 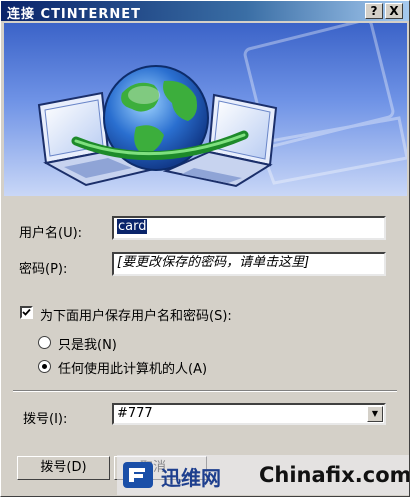 What do you see at coordinates (138, 475) in the screenshot?
I see `watermark-logo-icon` at bounding box center [138, 475].